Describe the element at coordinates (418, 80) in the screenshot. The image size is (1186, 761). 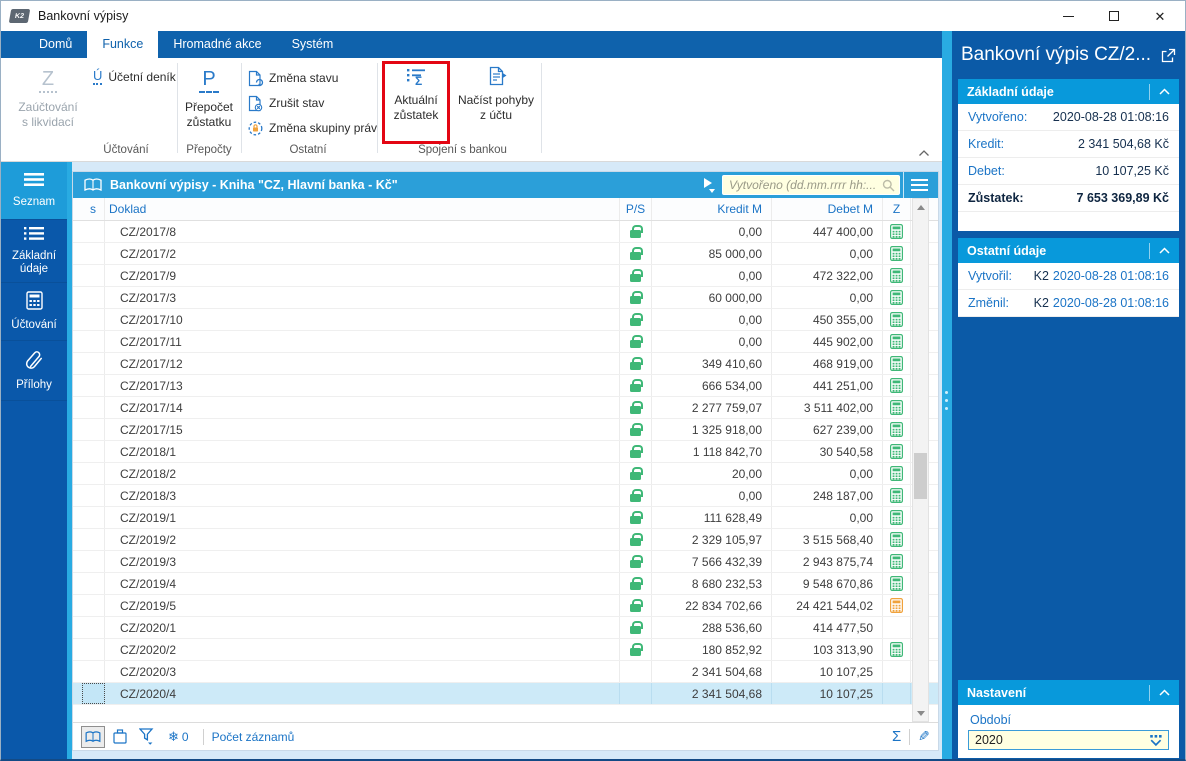
I see `svg-text: Σ` at that location.